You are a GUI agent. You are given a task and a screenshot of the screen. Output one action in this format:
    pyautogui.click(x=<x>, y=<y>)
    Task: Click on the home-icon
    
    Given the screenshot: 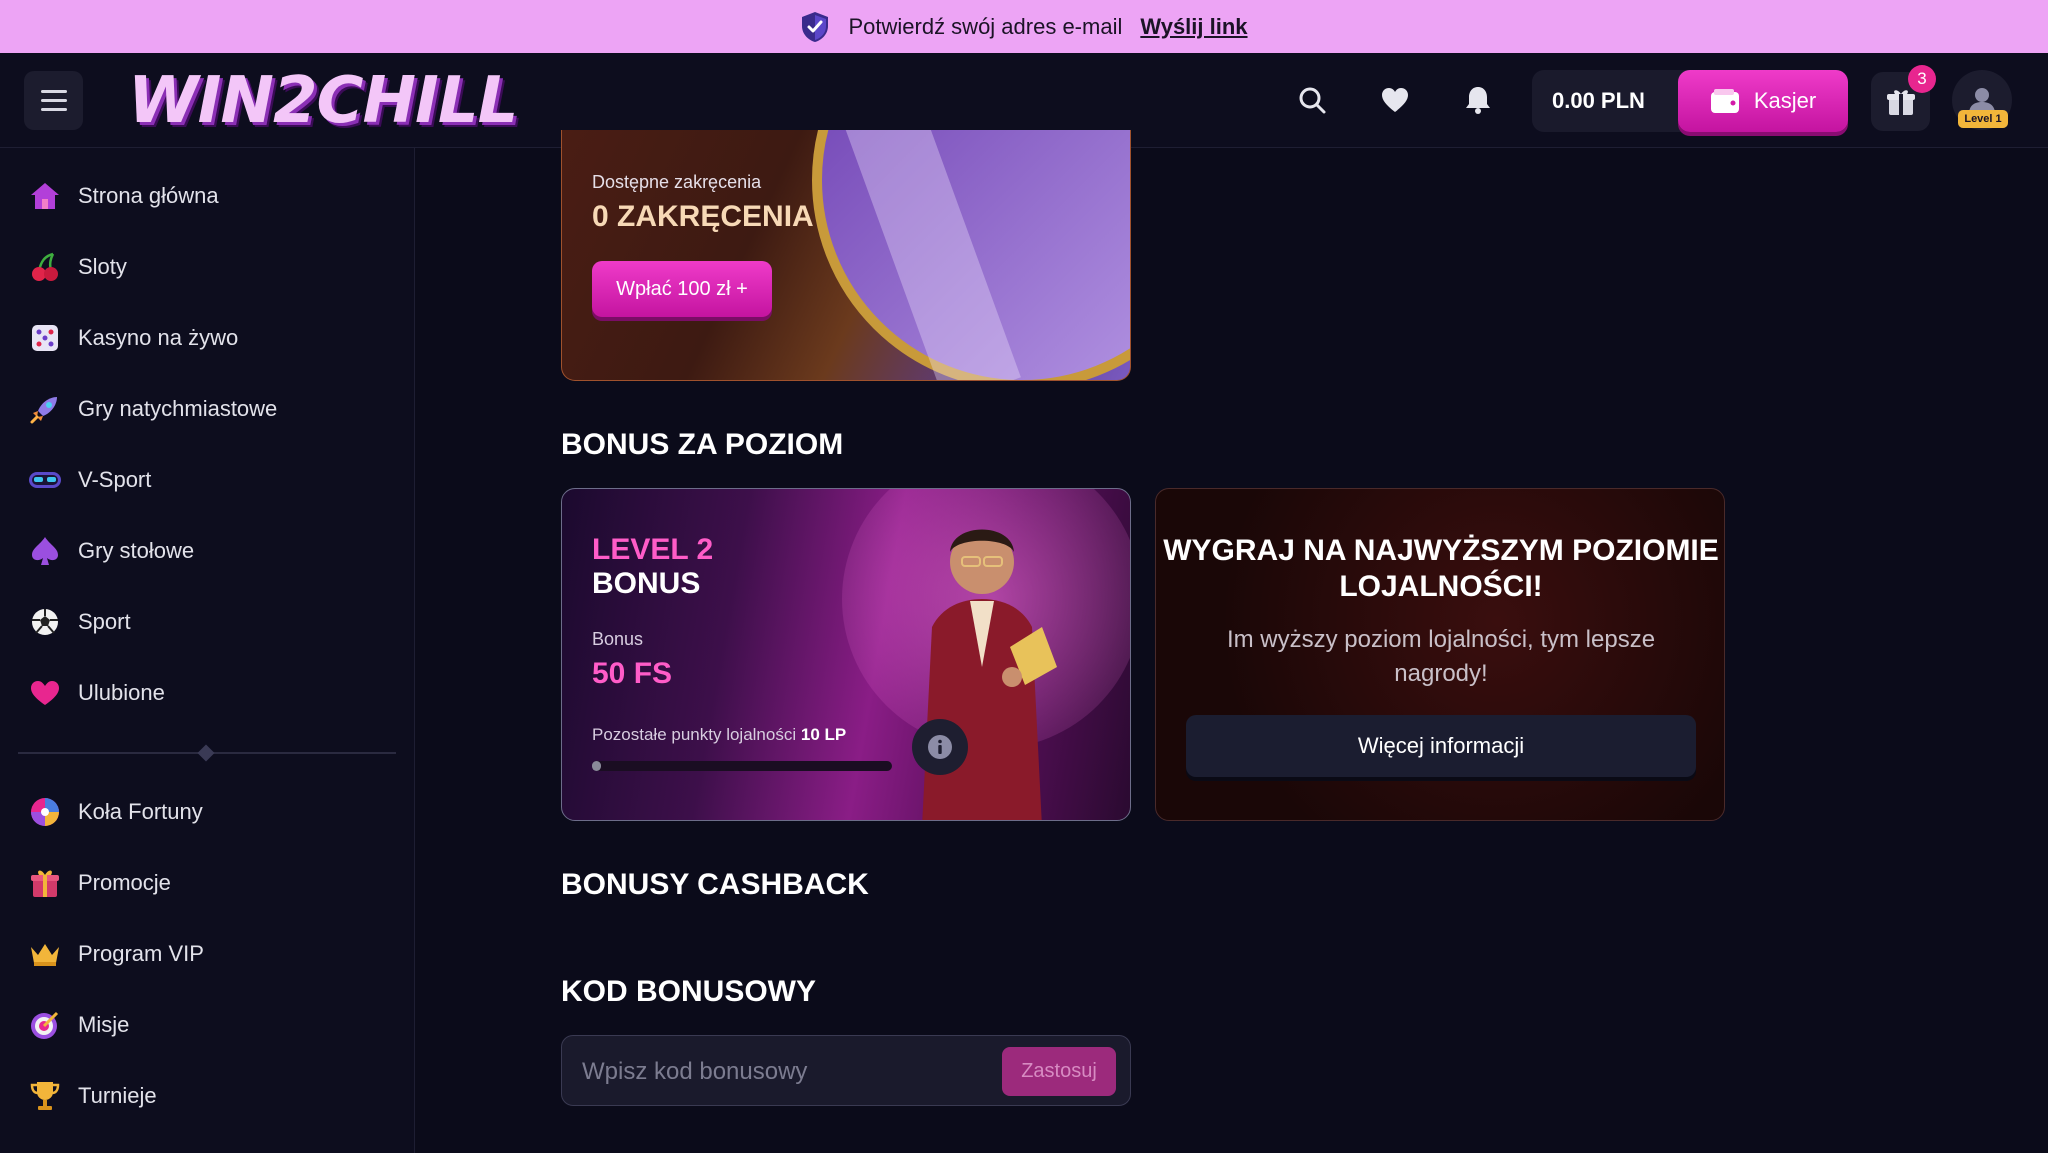 What is the action you would take?
    pyautogui.click(x=45, y=196)
    